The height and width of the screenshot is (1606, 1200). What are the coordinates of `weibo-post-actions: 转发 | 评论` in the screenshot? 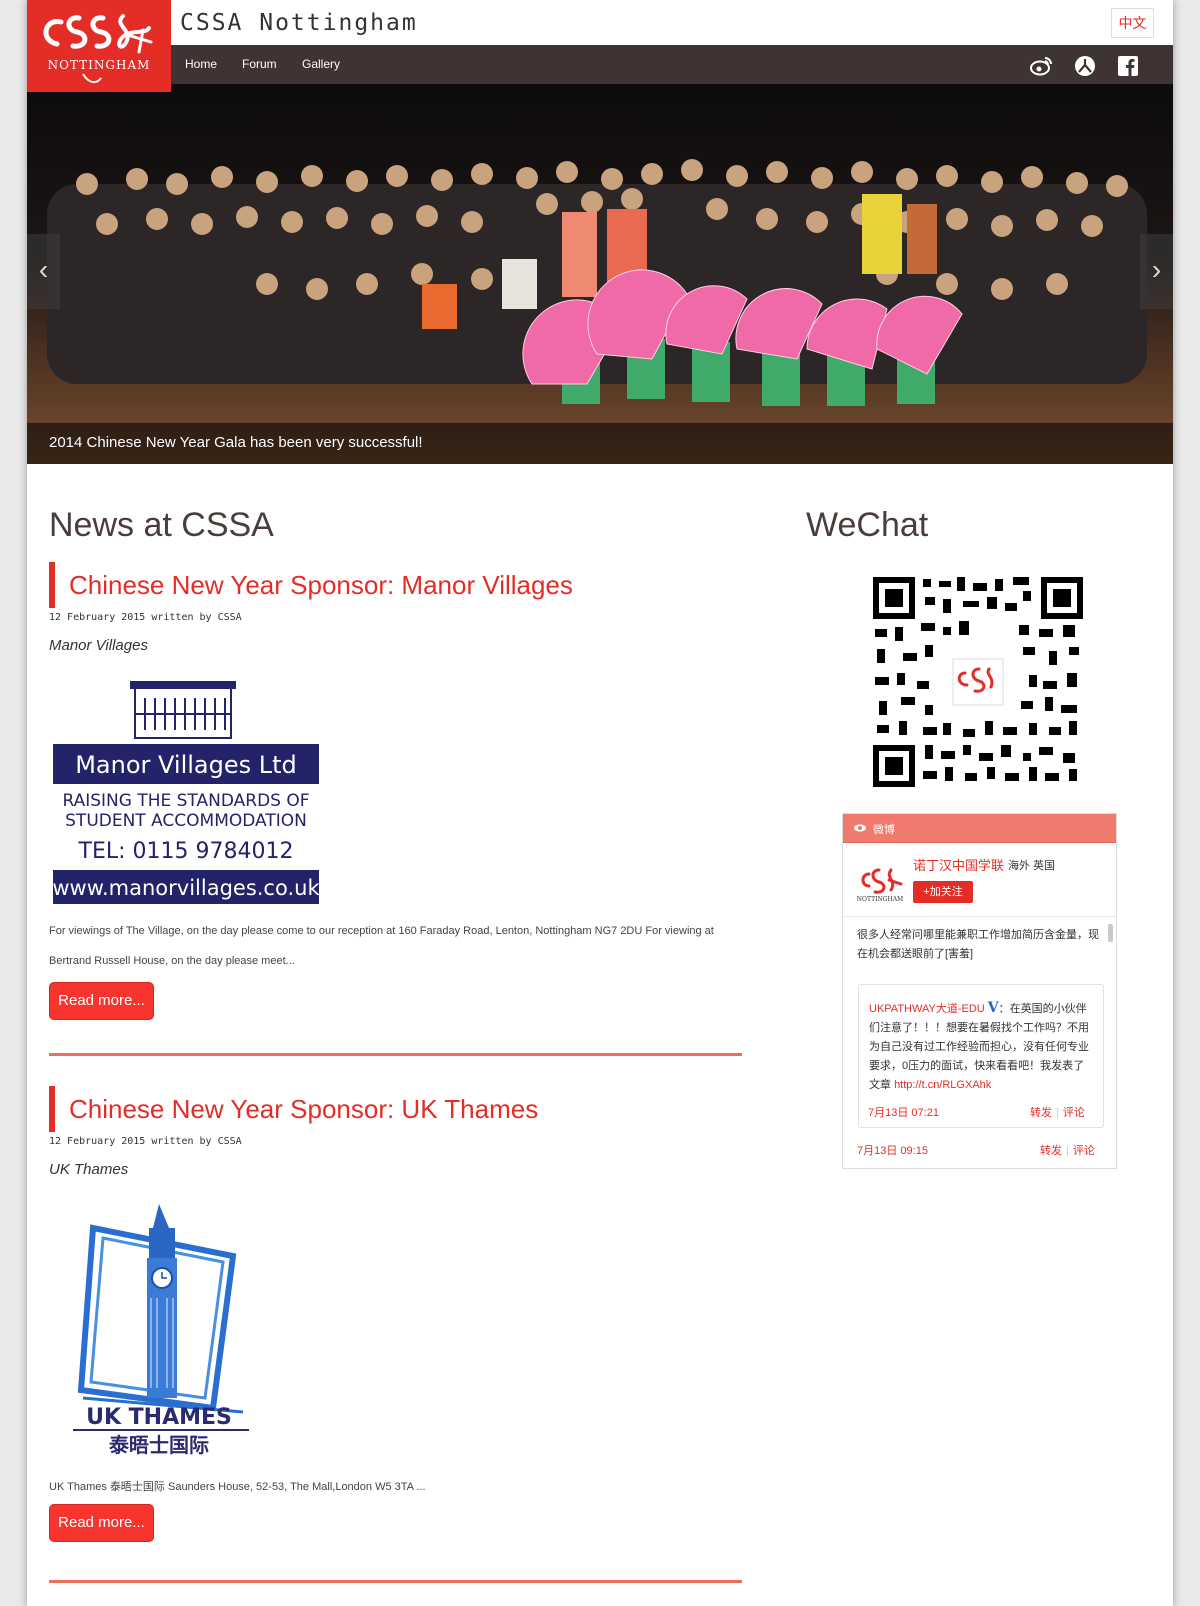 It's located at (1067, 1151).